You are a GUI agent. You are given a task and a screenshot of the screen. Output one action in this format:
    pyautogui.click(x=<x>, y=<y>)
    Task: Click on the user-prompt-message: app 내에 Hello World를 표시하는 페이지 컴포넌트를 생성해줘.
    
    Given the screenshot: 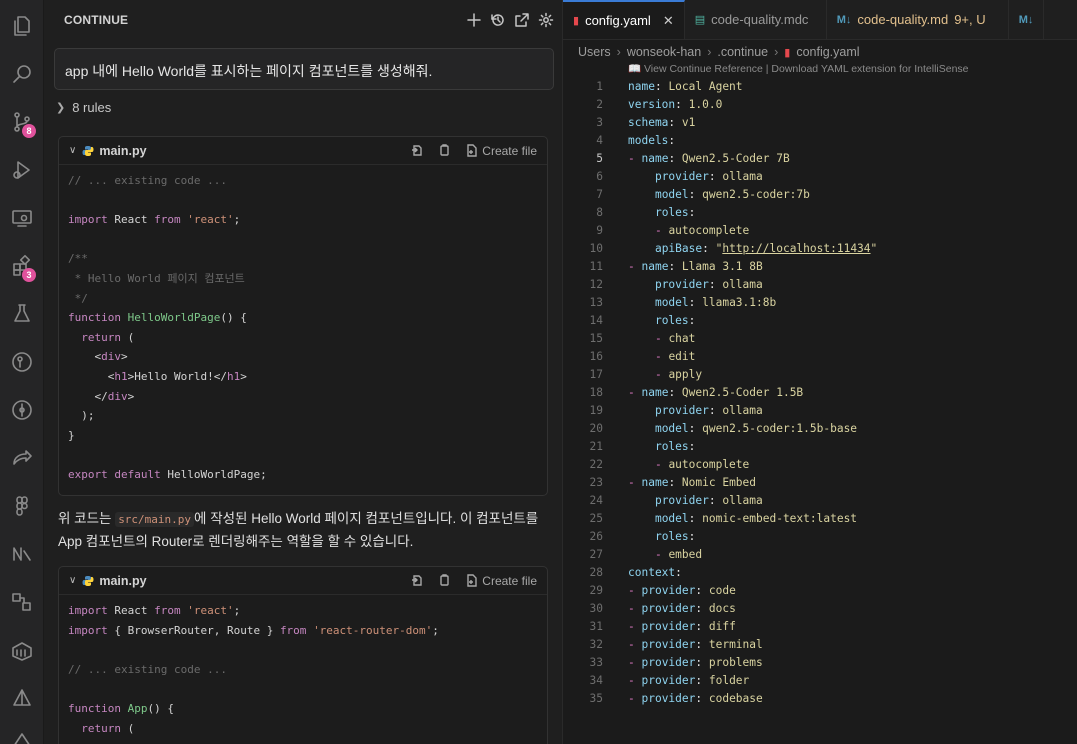 What is the action you would take?
    pyautogui.click(x=304, y=69)
    